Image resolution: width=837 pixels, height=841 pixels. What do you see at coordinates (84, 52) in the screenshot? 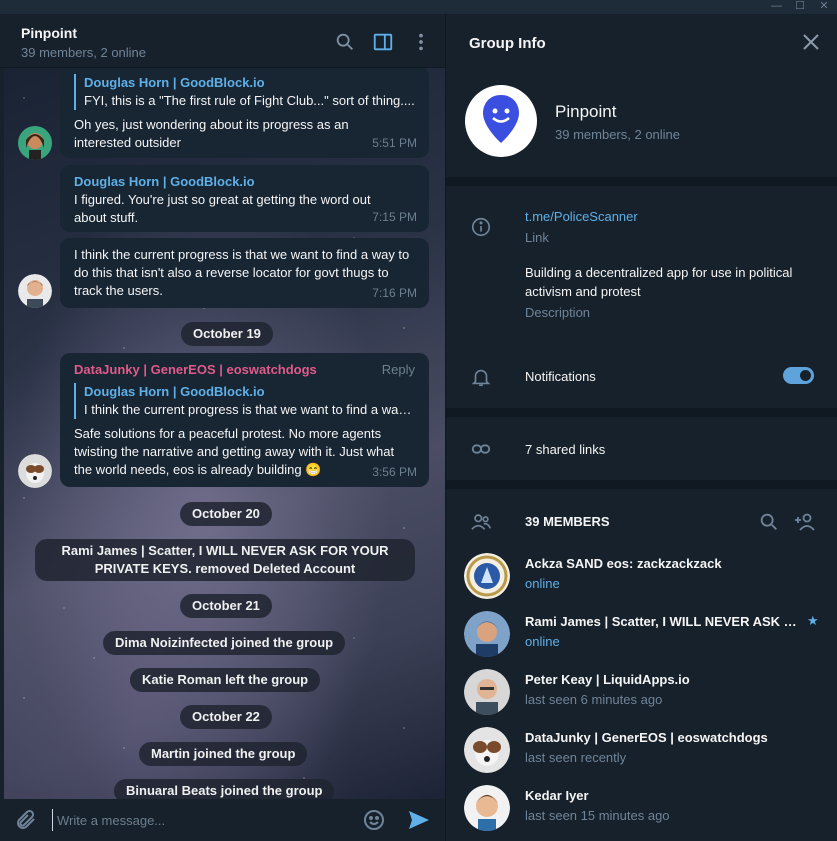
I see `chat-subtitle: 39 members, 2 online` at bounding box center [84, 52].